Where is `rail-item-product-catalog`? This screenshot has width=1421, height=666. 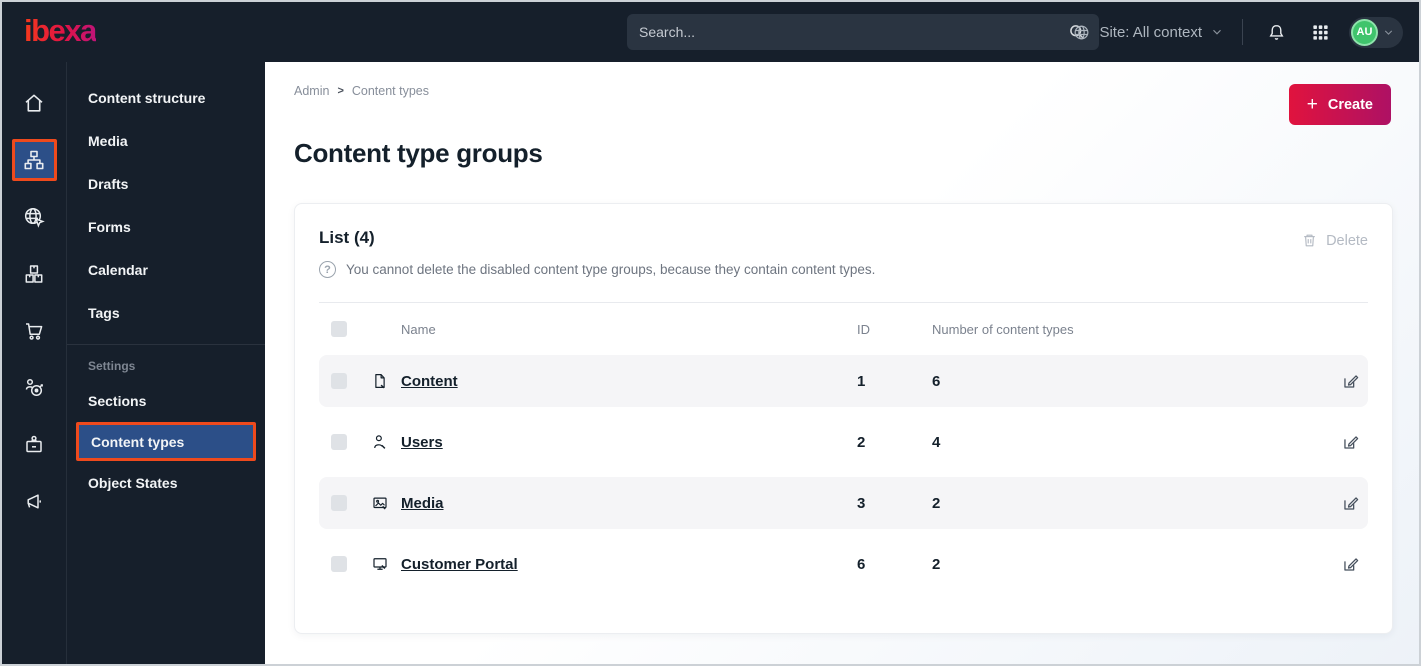
rail-item-product-catalog is located at coordinates (34, 274).